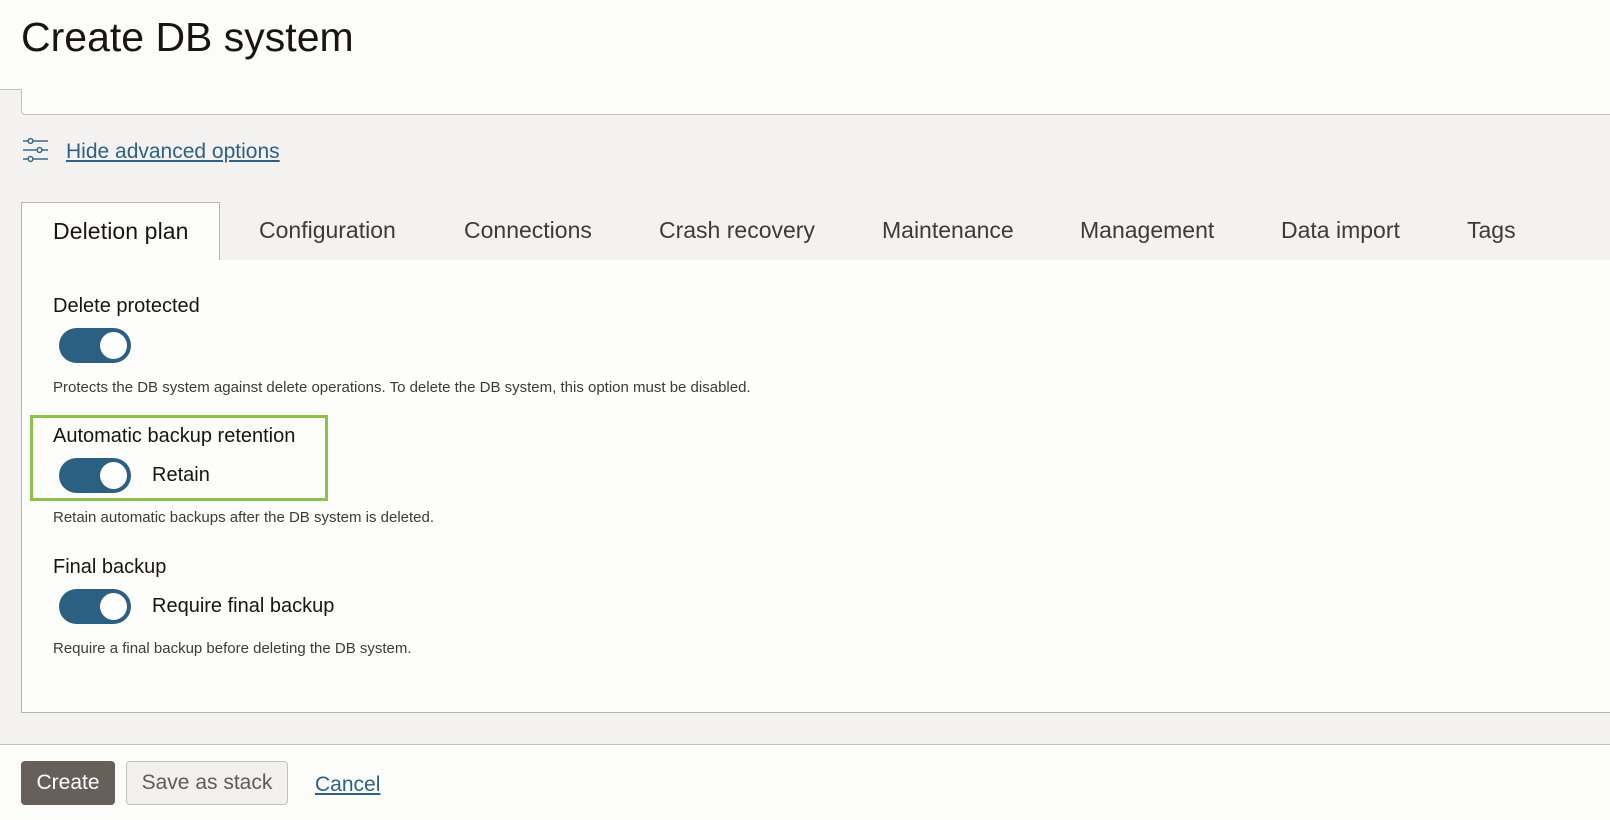  Describe the element at coordinates (327, 231) in the screenshot. I see `tab-configuration: Configuration` at that location.